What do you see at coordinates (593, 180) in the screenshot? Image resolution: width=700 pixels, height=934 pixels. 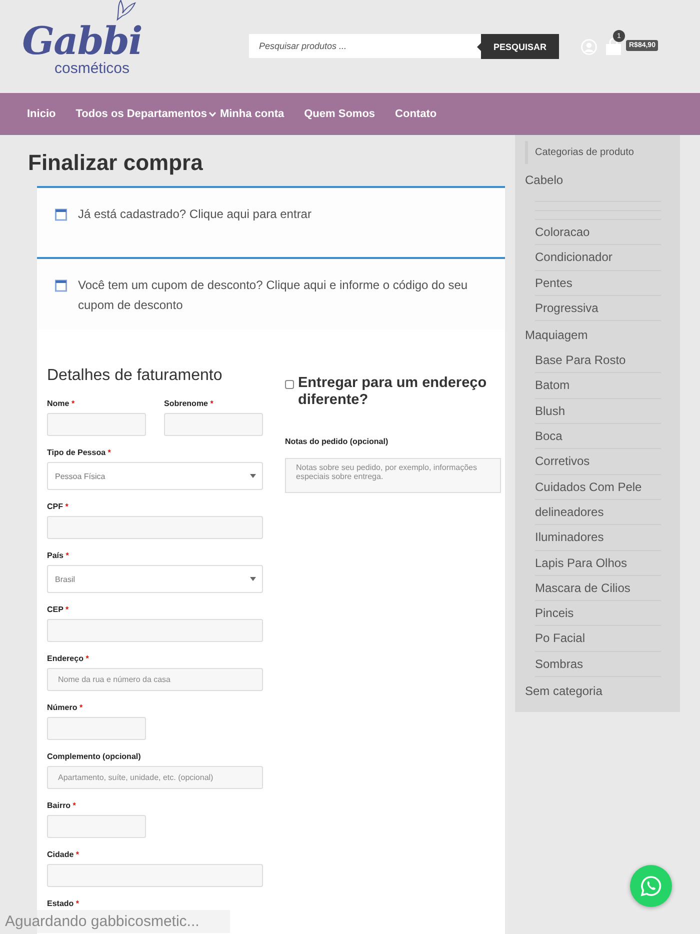 I see `category-link: Cabelo` at bounding box center [593, 180].